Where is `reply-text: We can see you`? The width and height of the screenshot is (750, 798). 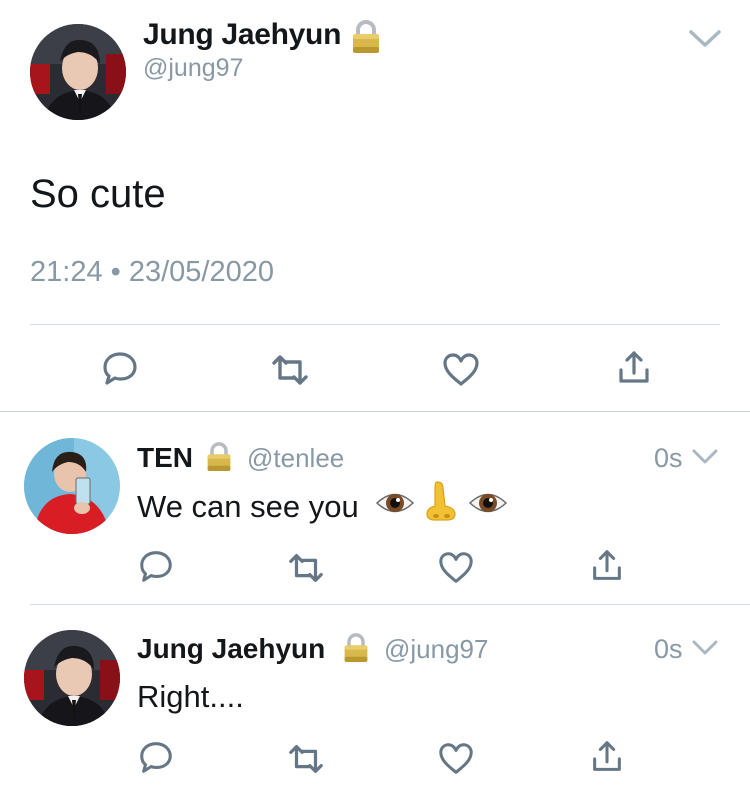
reply-text: We can see you is located at coordinates (248, 507).